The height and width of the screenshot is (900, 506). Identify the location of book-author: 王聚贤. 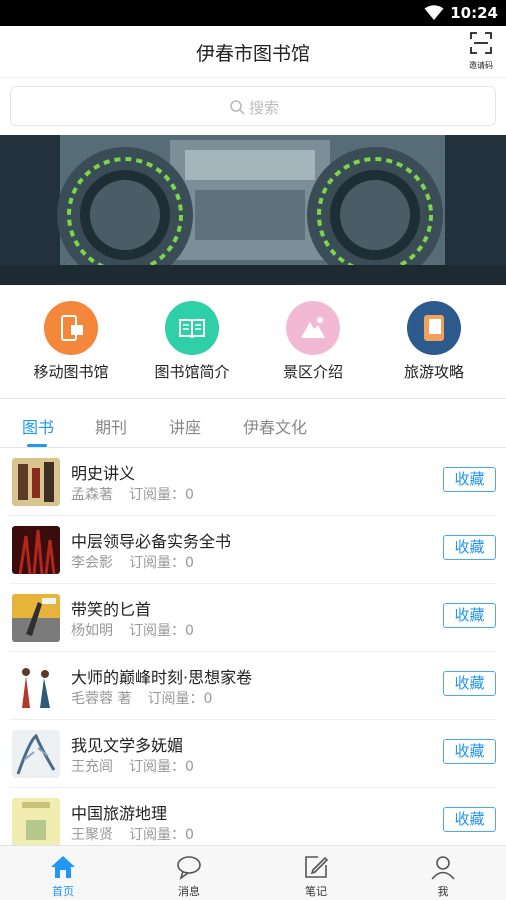
(92, 835).